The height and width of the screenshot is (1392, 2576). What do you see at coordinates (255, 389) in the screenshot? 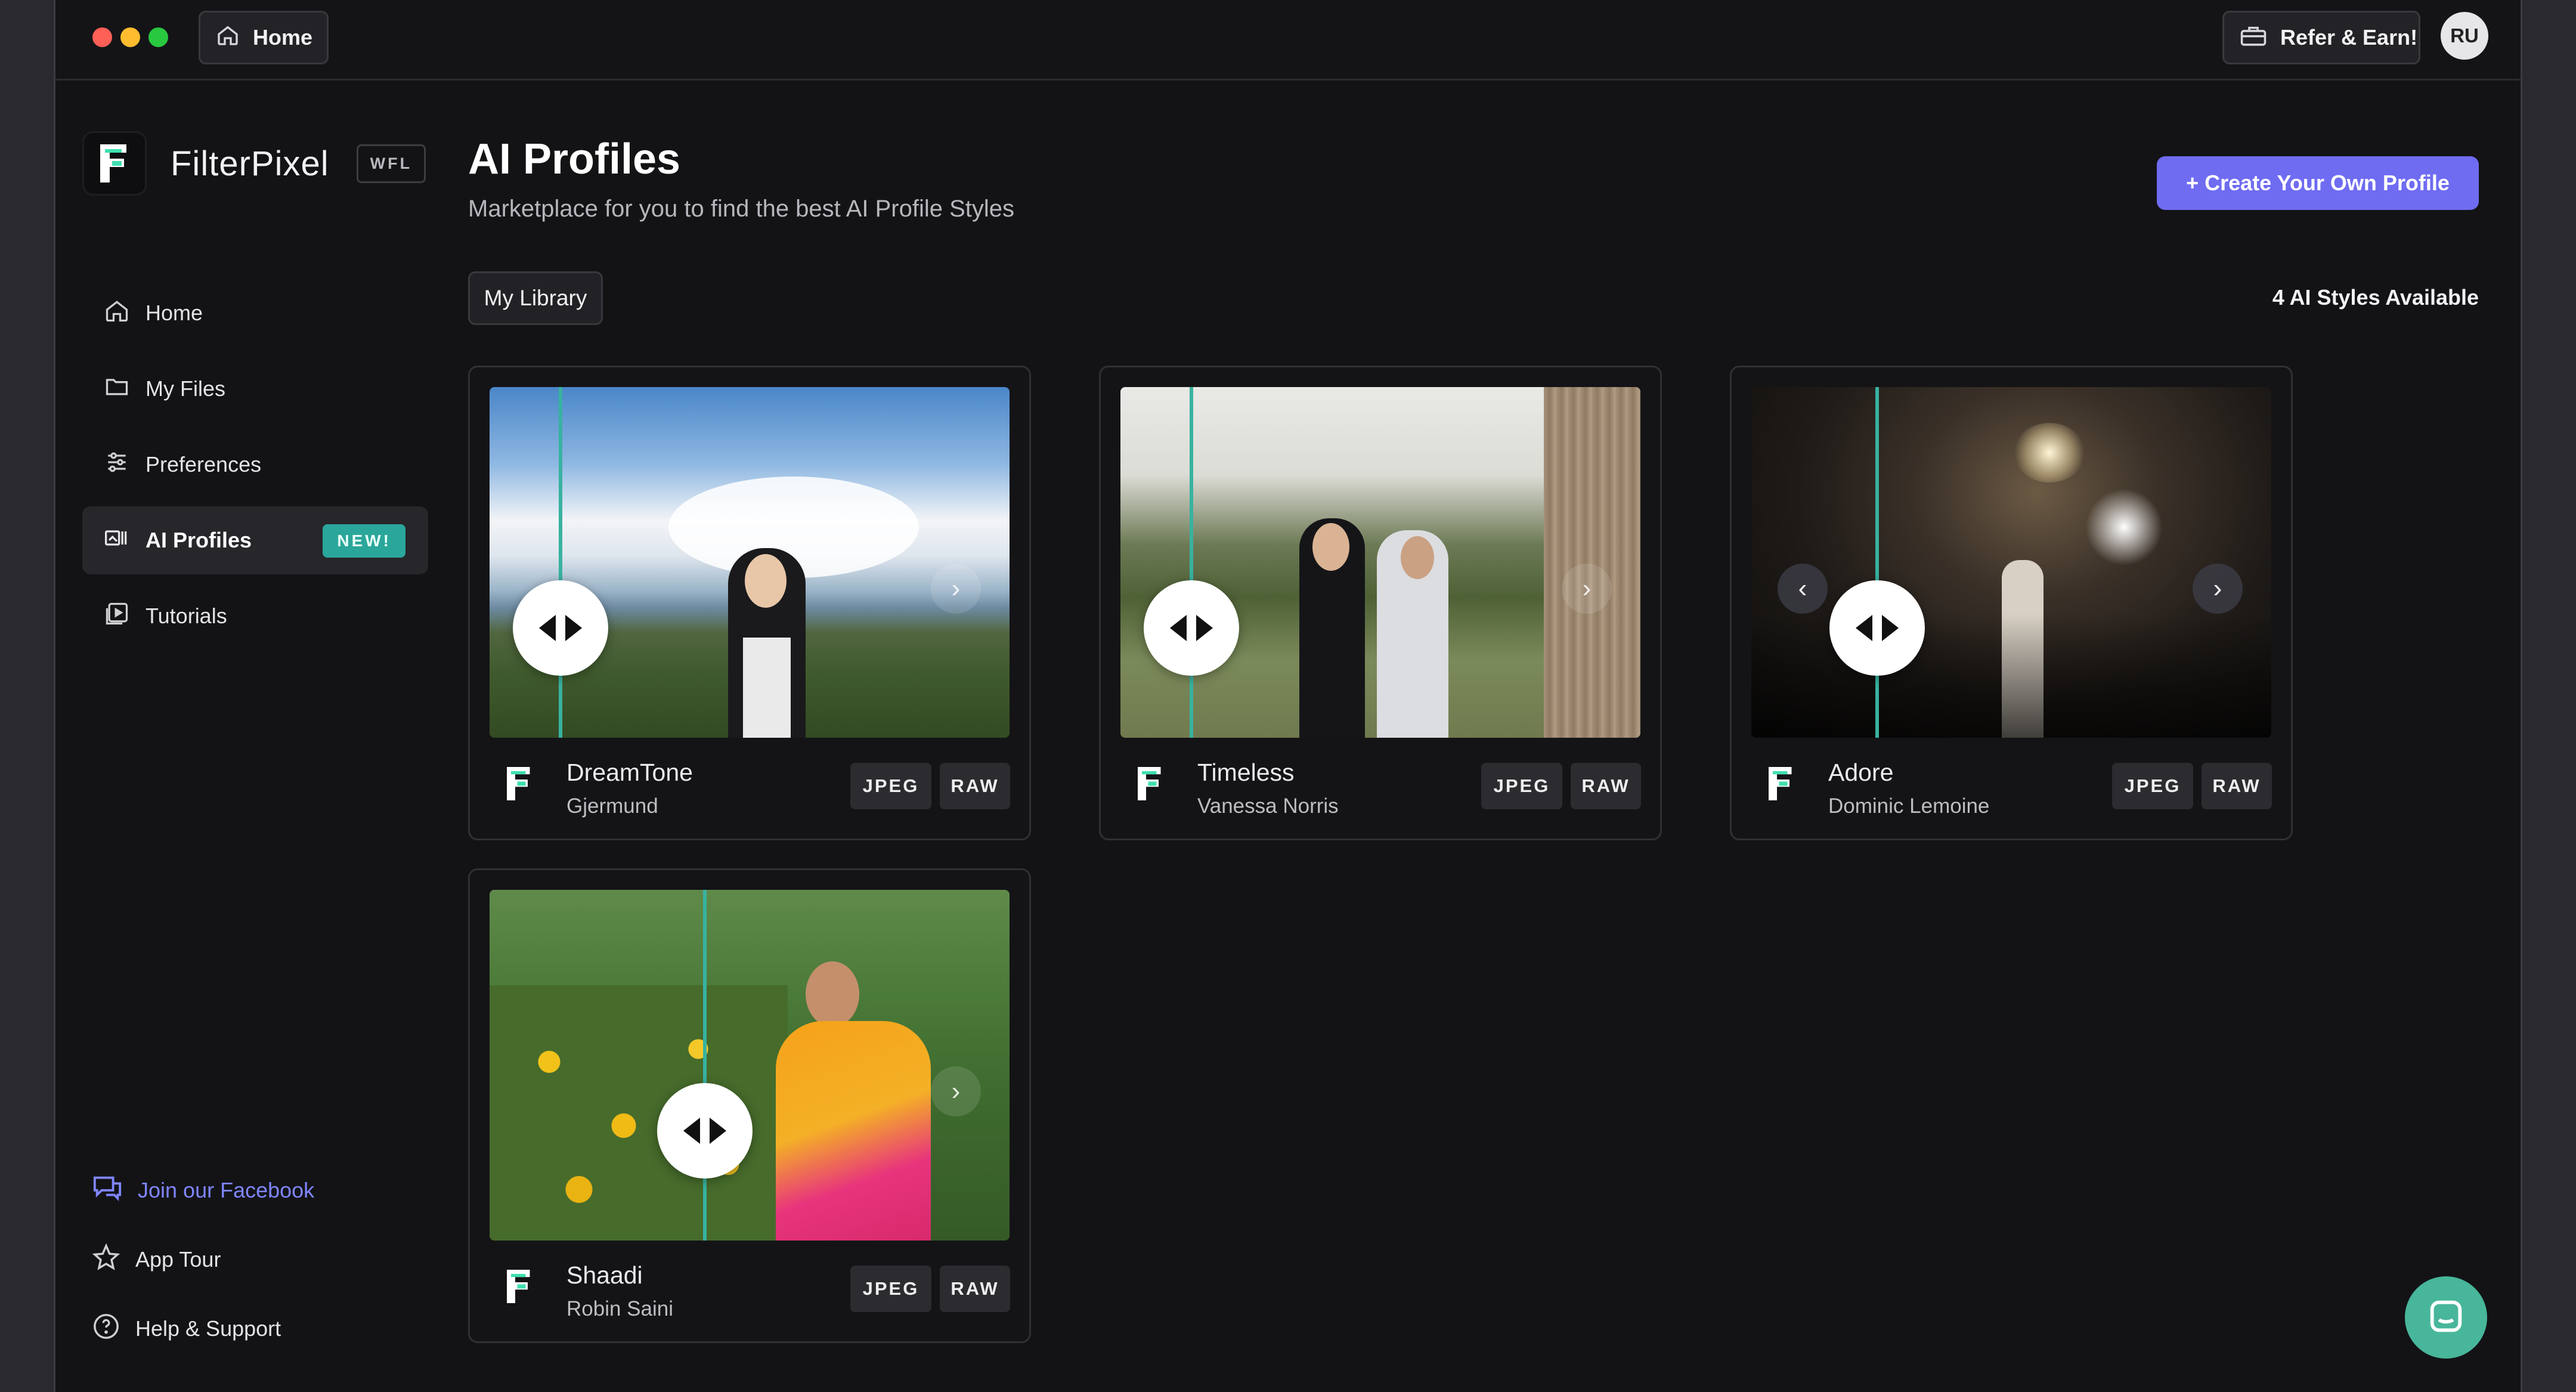
I see `sidebar-item-my-files: My Files` at bounding box center [255, 389].